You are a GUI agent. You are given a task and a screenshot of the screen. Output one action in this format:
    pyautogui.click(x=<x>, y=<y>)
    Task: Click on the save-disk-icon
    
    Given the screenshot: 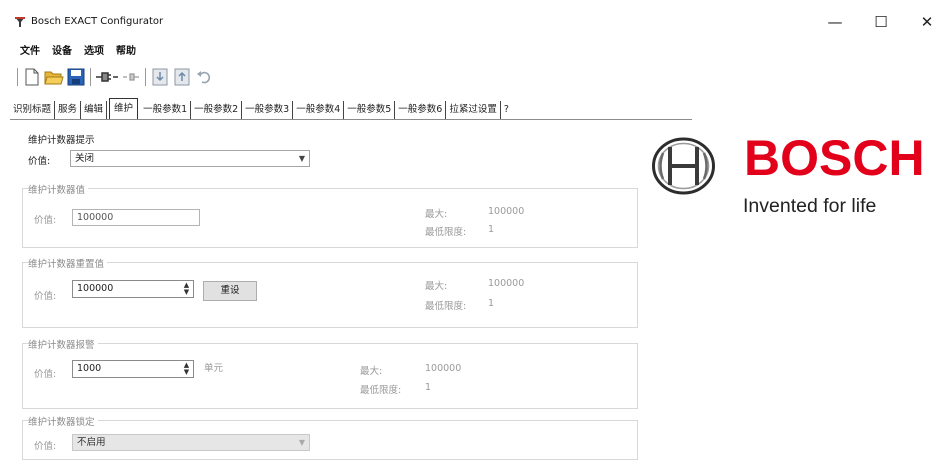 What is the action you would take?
    pyautogui.click(x=76, y=77)
    